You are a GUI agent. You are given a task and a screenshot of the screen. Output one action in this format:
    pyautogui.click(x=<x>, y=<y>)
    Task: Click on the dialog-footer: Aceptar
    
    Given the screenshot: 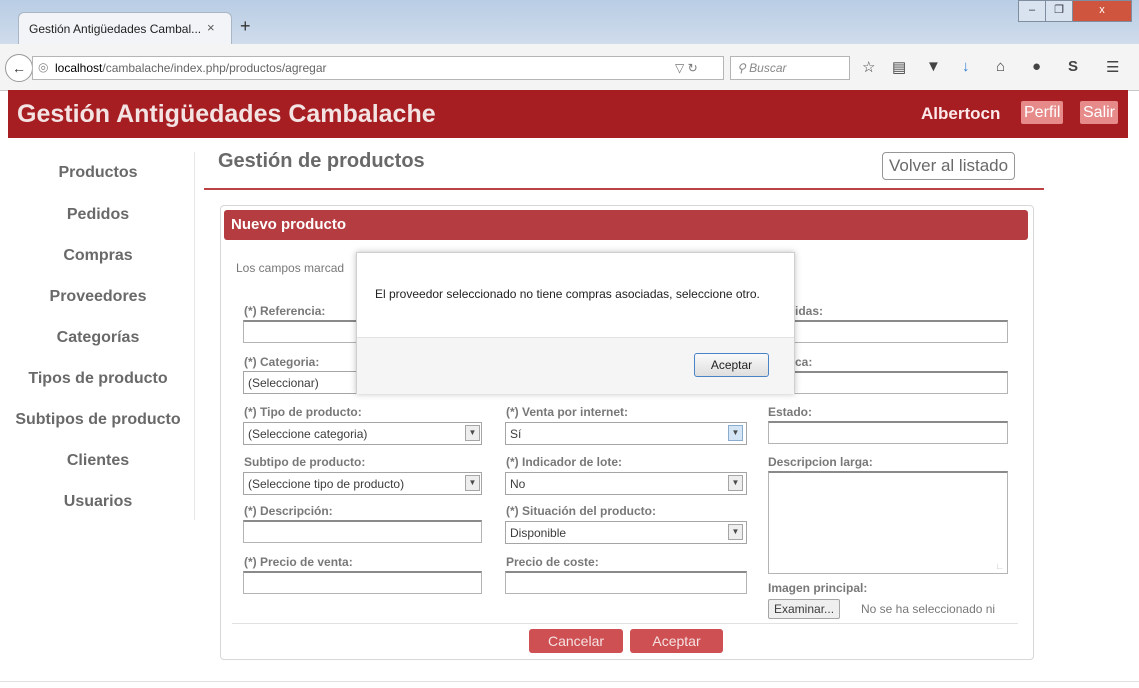 What is the action you would take?
    pyautogui.click(x=575, y=365)
    